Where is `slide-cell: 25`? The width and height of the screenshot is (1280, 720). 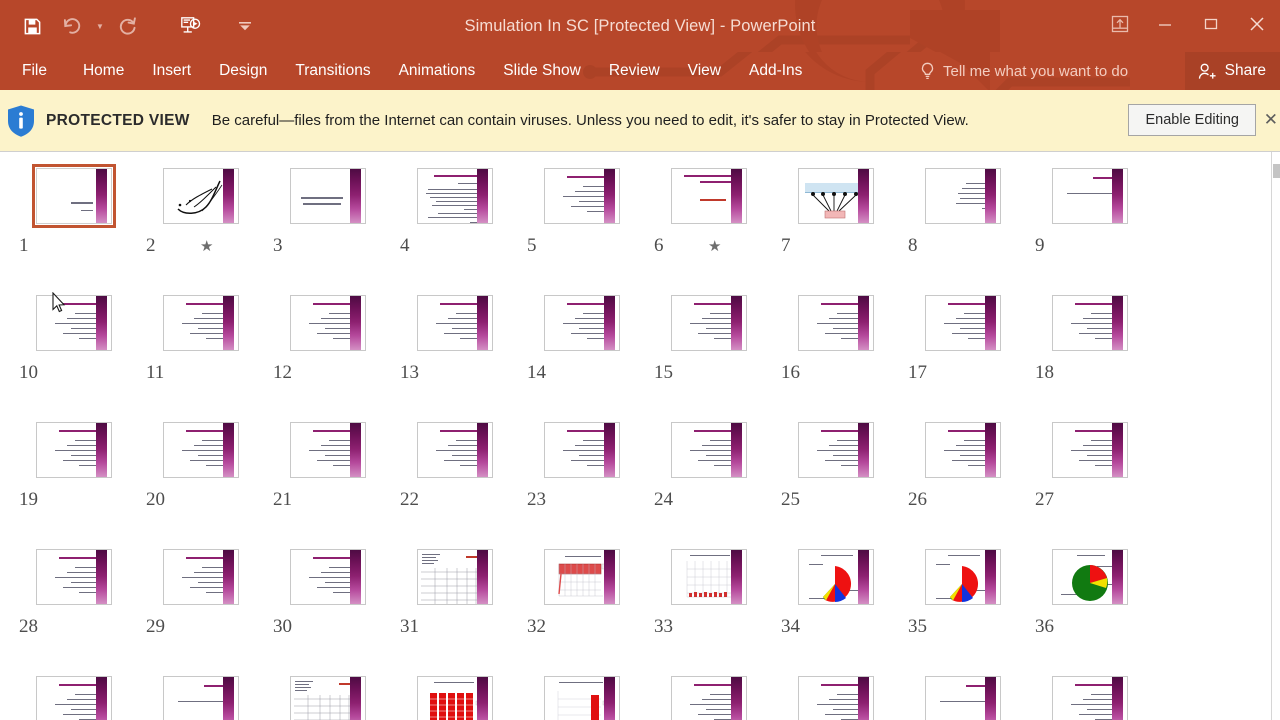
slide-cell: 25 is located at coordinates (835, 464).